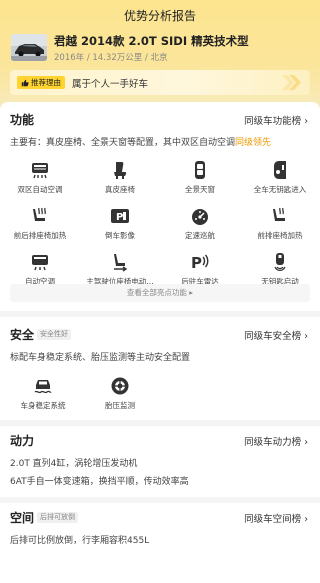 This screenshot has width=320, height=583. What do you see at coordinates (120, 398) in the screenshot?
I see `safety-item: 胎压监测` at bounding box center [120, 398].